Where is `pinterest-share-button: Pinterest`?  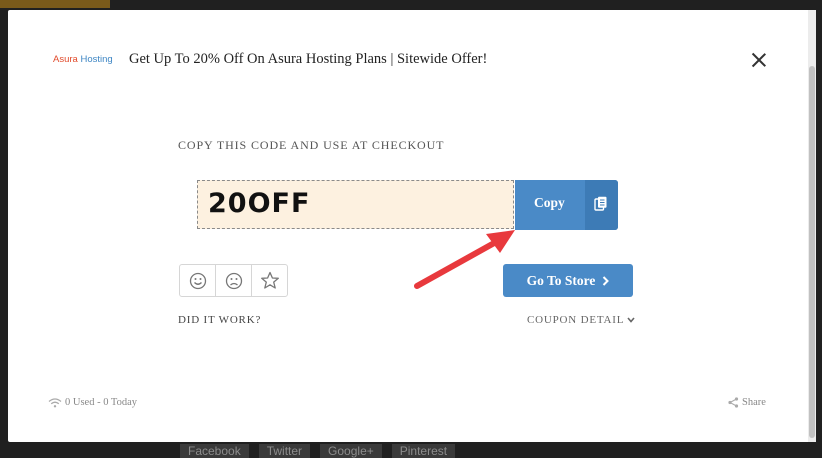
pinterest-share-button: Pinterest is located at coordinates (423, 451).